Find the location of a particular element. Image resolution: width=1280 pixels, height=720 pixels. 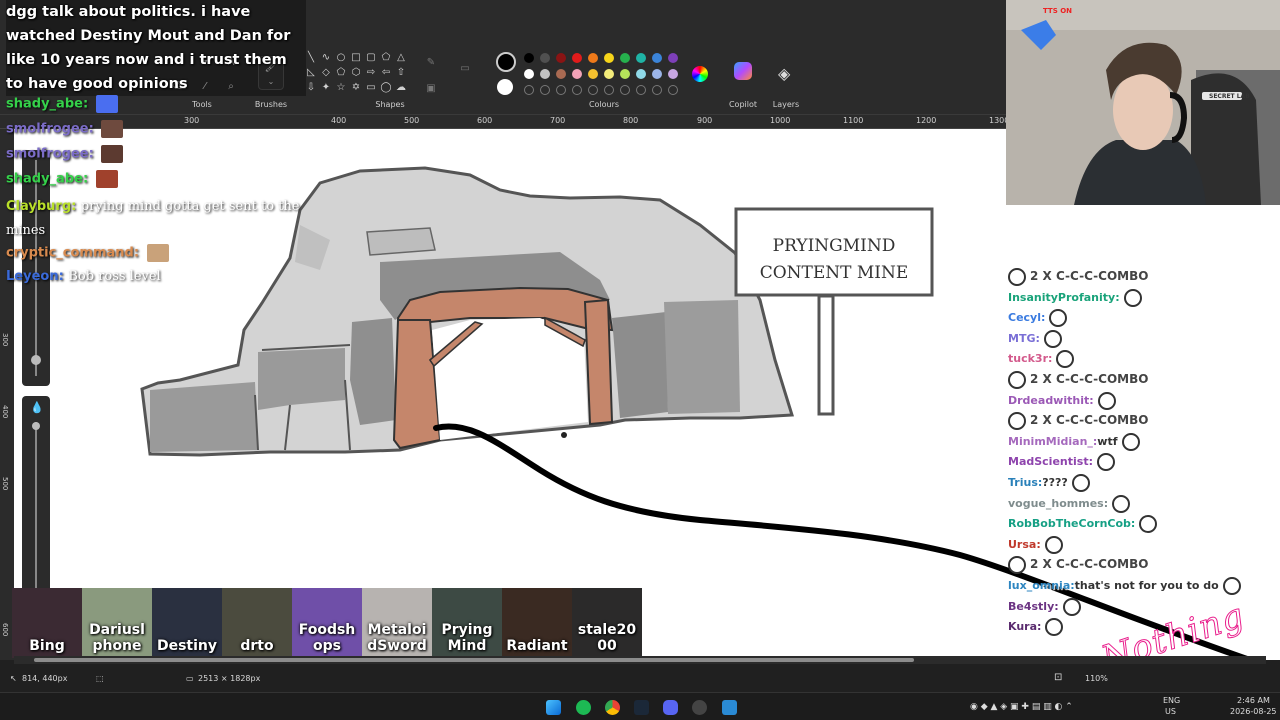

arrow-up-shape-icon: ⇧ is located at coordinates (401, 73).